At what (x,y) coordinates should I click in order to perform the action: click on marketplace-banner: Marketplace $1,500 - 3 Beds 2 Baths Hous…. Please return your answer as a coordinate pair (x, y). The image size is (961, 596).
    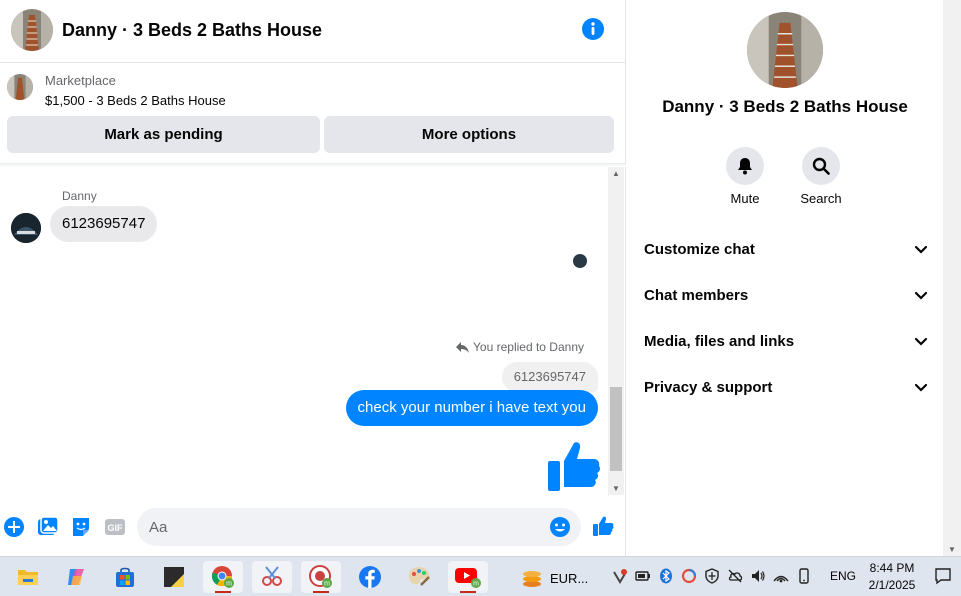
    Looking at the image, I should click on (313, 113).